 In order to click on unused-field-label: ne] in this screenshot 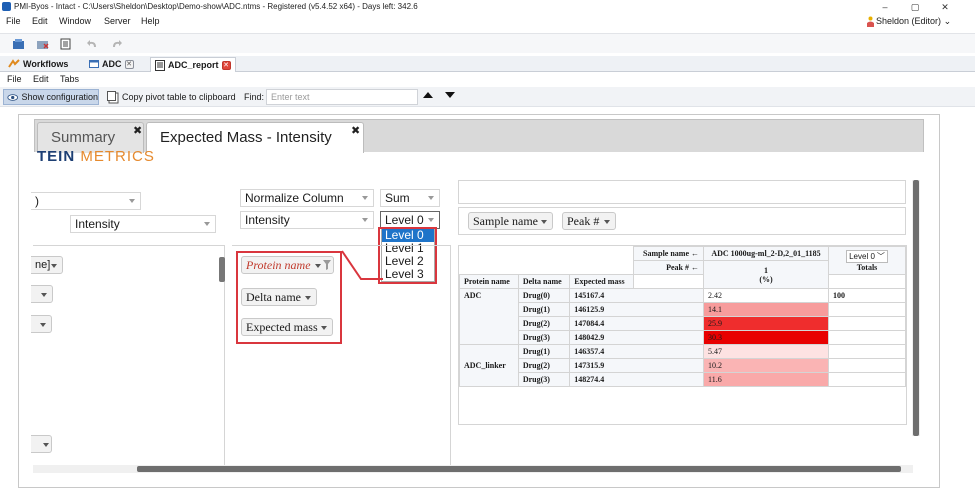, I will do `click(43, 265)`.